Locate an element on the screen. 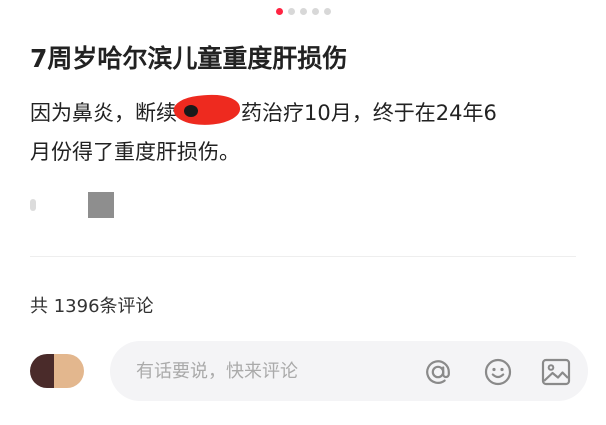 The width and height of the screenshot is (606, 425). redaction-ink is located at coordinates (191, 111).